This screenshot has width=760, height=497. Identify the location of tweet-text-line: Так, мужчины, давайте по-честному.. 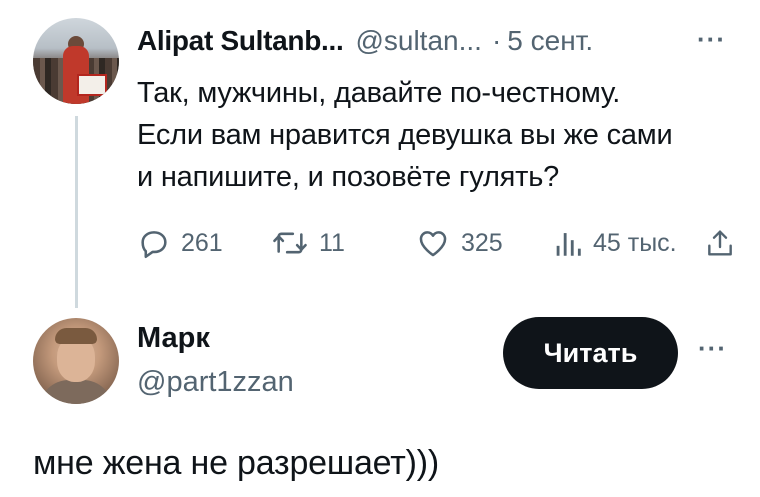
(379, 93).